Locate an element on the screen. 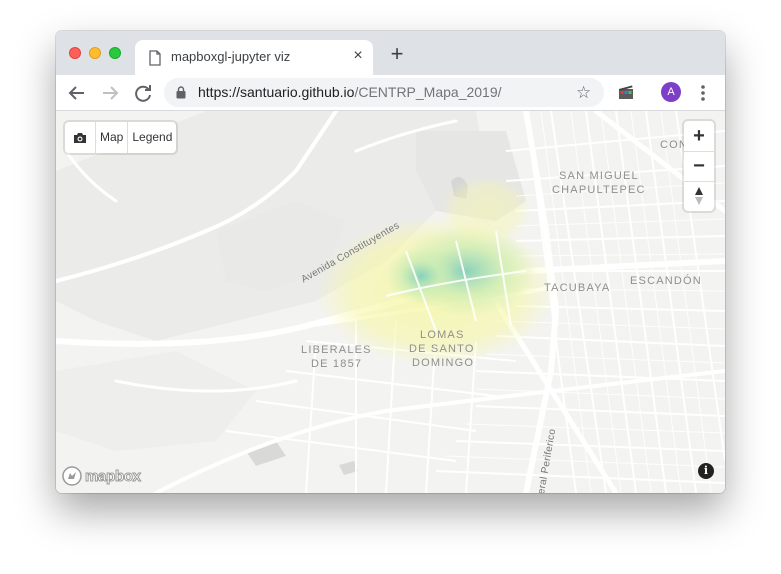 This screenshot has width=781, height=574. zoom-out-button: − is located at coordinates (699, 166).